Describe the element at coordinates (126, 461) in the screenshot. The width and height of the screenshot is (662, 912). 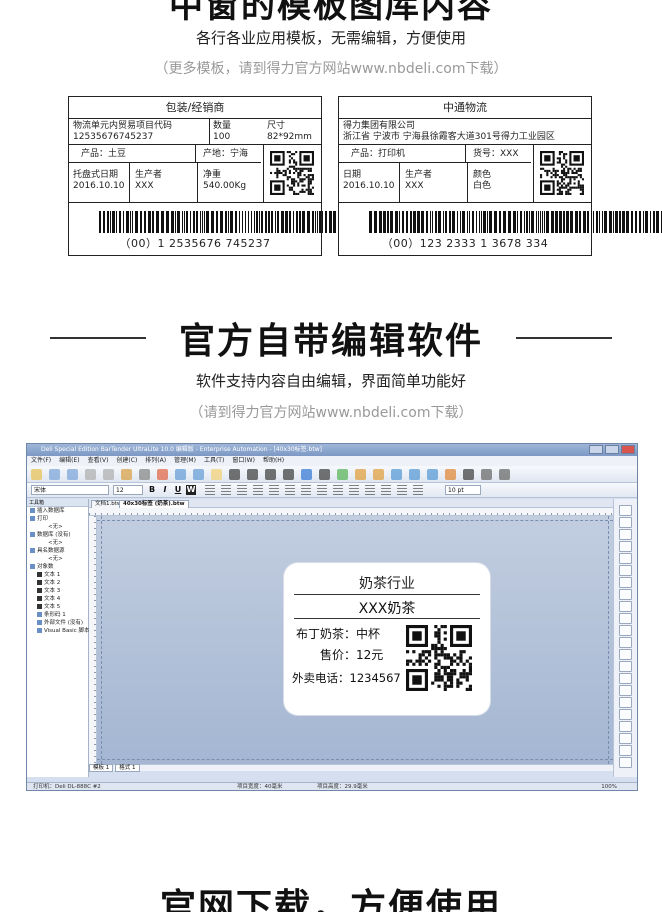
I see `menu-item: 创建(C)` at that location.